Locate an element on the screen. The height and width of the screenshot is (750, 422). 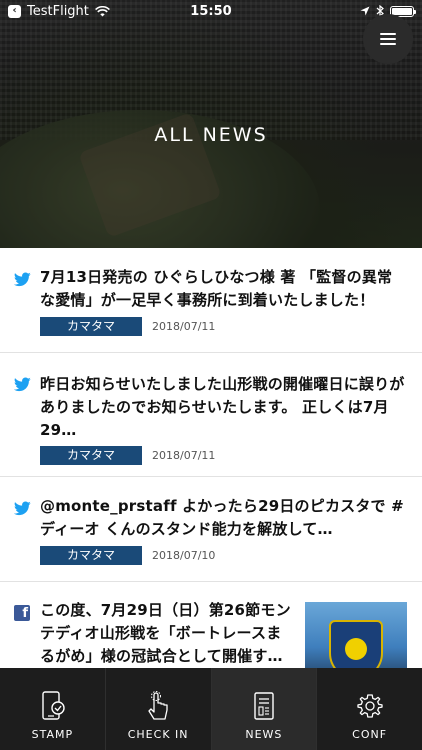
back-app-label: TestFlight is located at coordinates (58, 11).